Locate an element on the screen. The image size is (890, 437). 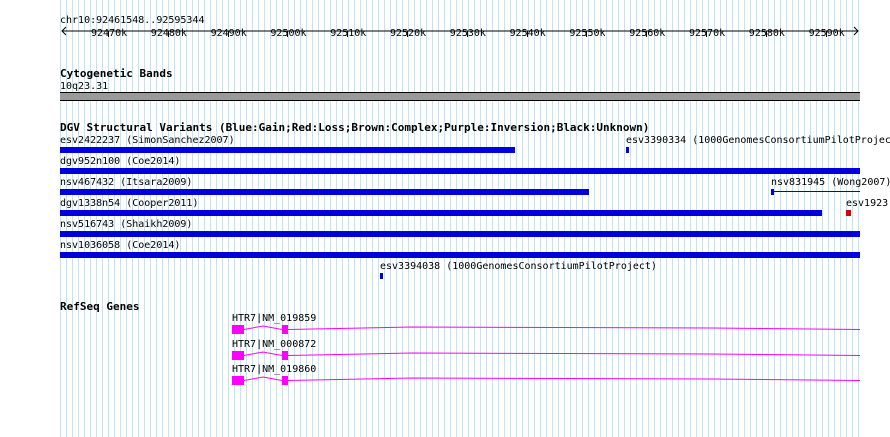
ruler-tick-label: 92520k is located at coordinates (408, 33).